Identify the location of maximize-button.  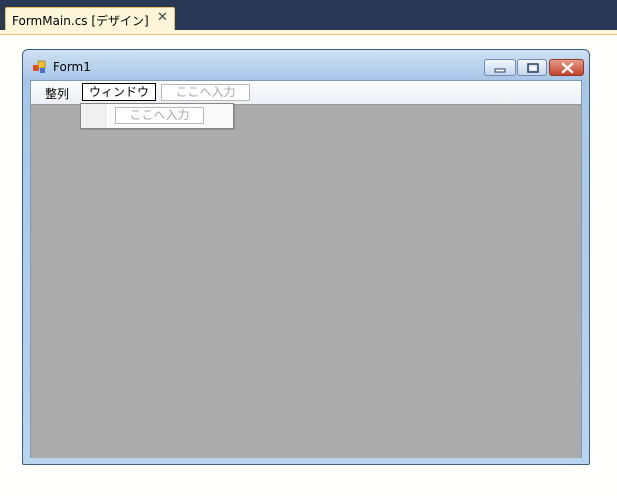
(532, 67).